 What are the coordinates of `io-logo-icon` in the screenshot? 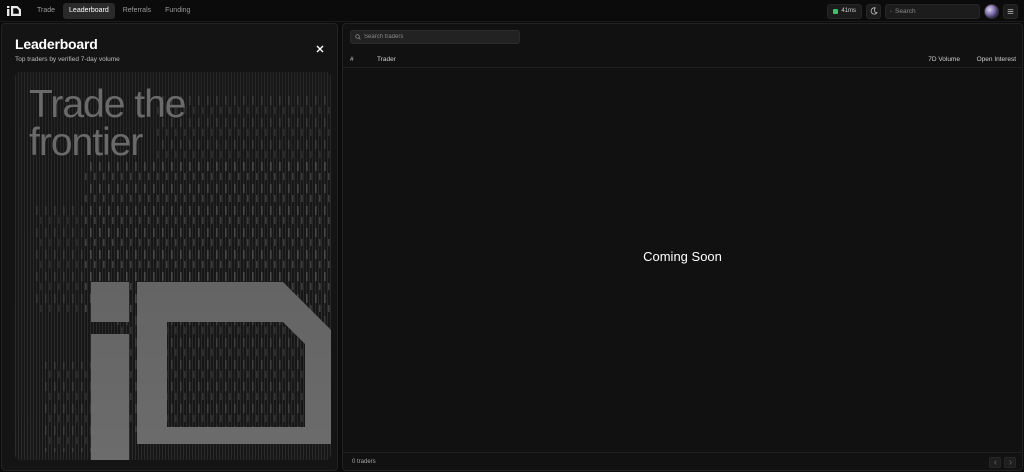 It's located at (14, 11).